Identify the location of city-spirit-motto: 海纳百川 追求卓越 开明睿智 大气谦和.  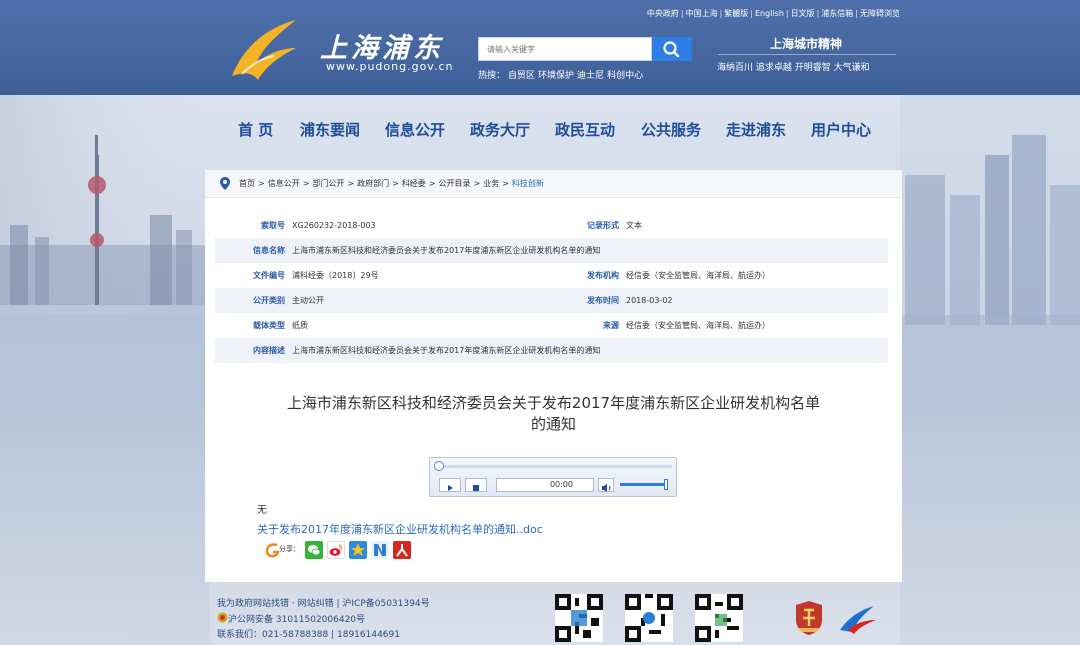
(793, 68).